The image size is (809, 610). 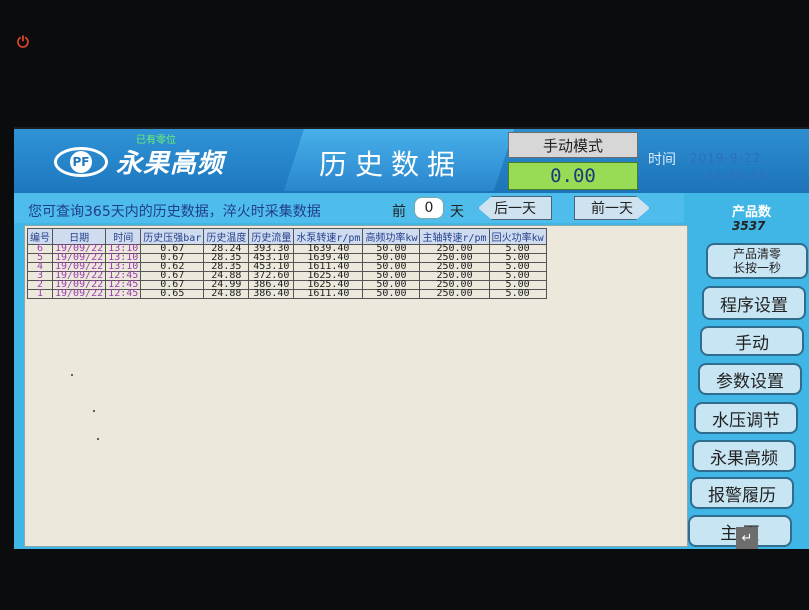 What do you see at coordinates (742, 493) in the screenshot?
I see `alarm-history-button: 报警履历` at bounding box center [742, 493].